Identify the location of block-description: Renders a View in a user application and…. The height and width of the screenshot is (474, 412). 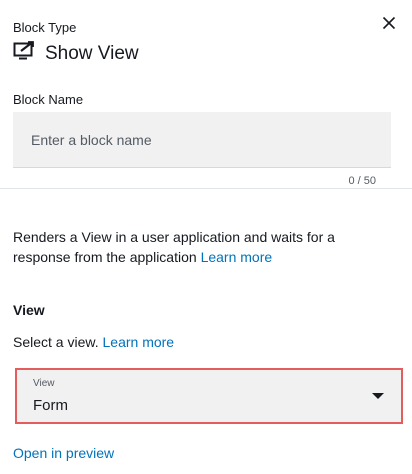
(193, 247).